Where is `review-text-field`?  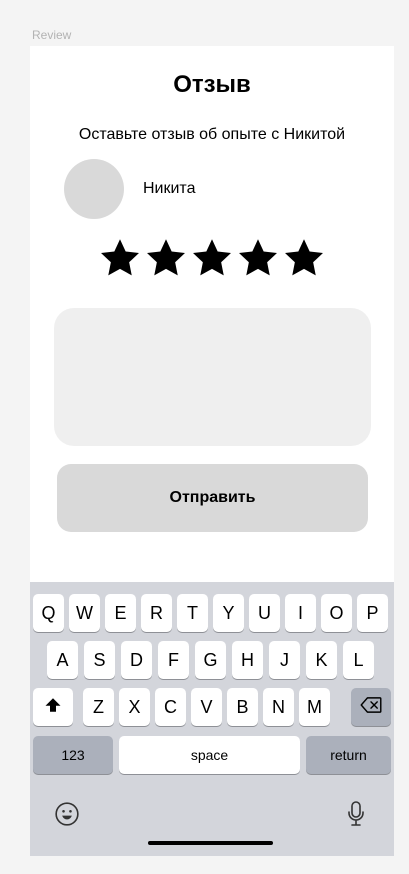
review-text-field is located at coordinates (212, 377).